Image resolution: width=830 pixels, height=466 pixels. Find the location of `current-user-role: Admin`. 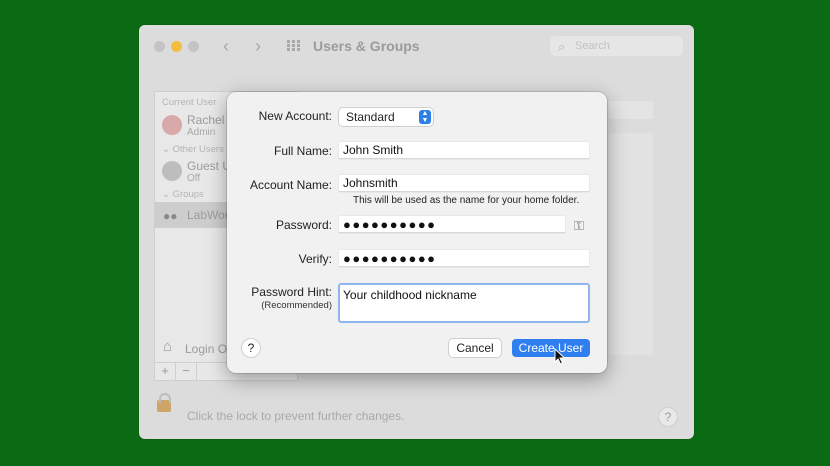

current-user-role: Admin is located at coordinates (201, 132).